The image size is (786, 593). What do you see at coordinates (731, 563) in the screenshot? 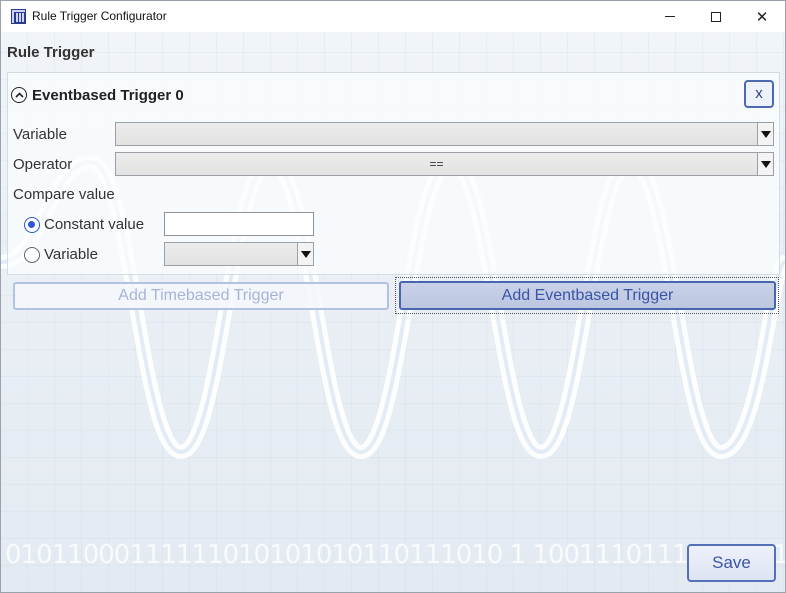
I see `save-button: Save` at bounding box center [731, 563].